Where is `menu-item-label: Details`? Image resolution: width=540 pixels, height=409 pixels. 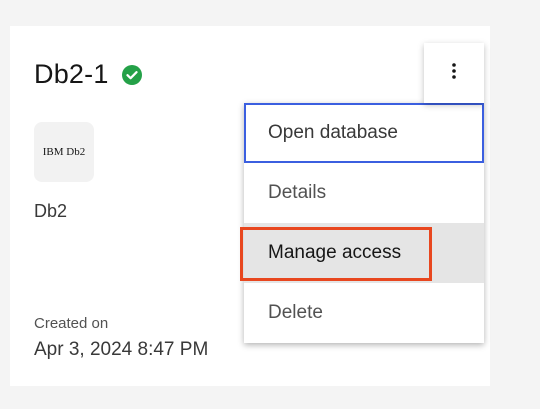 menu-item-label: Details is located at coordinates (297, 192).